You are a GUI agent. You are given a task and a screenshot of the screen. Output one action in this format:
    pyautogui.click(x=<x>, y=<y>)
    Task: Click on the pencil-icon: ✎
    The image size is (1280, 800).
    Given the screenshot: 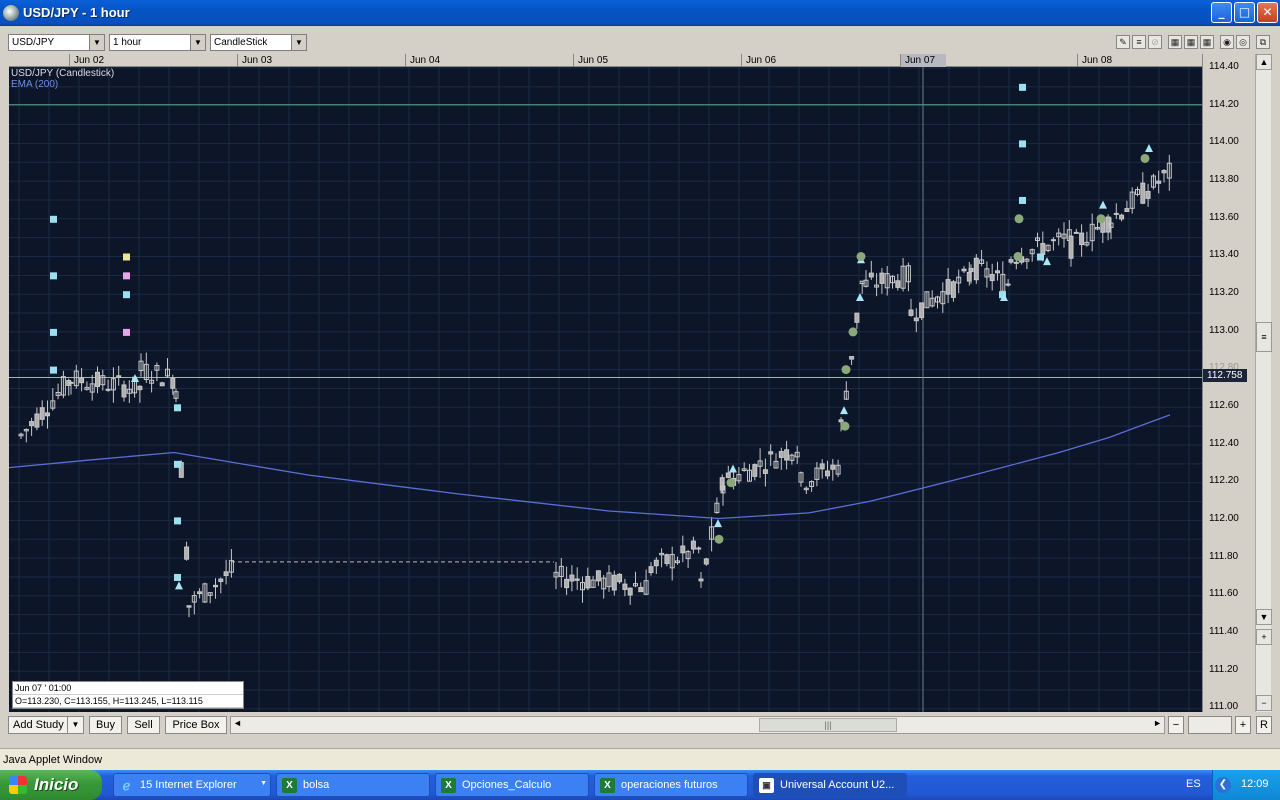 What is the action you would take?
    pyautogui.click(x=1123, y=42)
    